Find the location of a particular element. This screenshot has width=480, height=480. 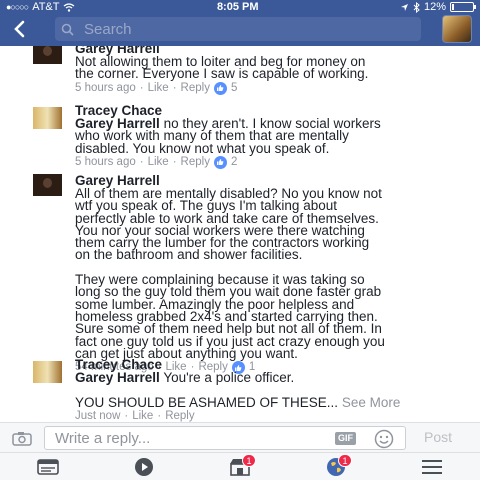

reply-bar: Write a reply... GIF Post is located at coordinates (240, 437).